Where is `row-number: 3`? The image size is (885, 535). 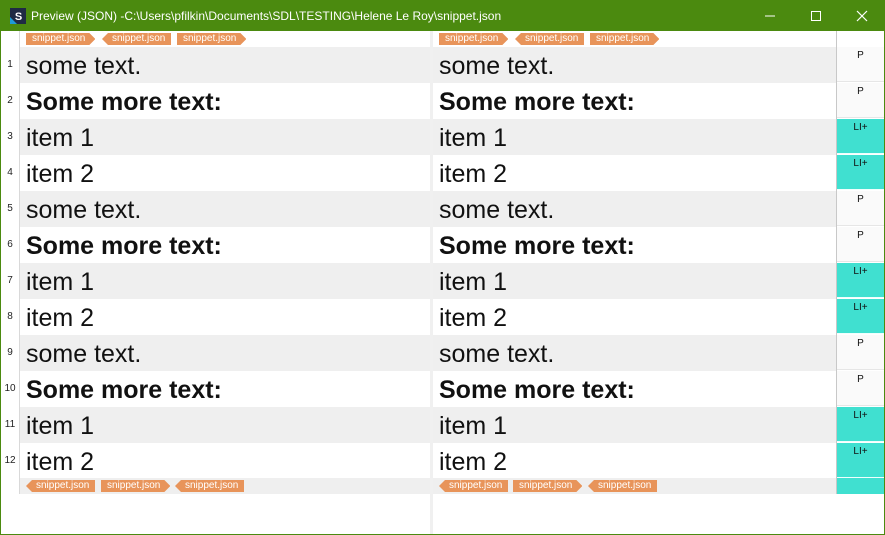
row-number: 3 is located at coordinates (10, 137).